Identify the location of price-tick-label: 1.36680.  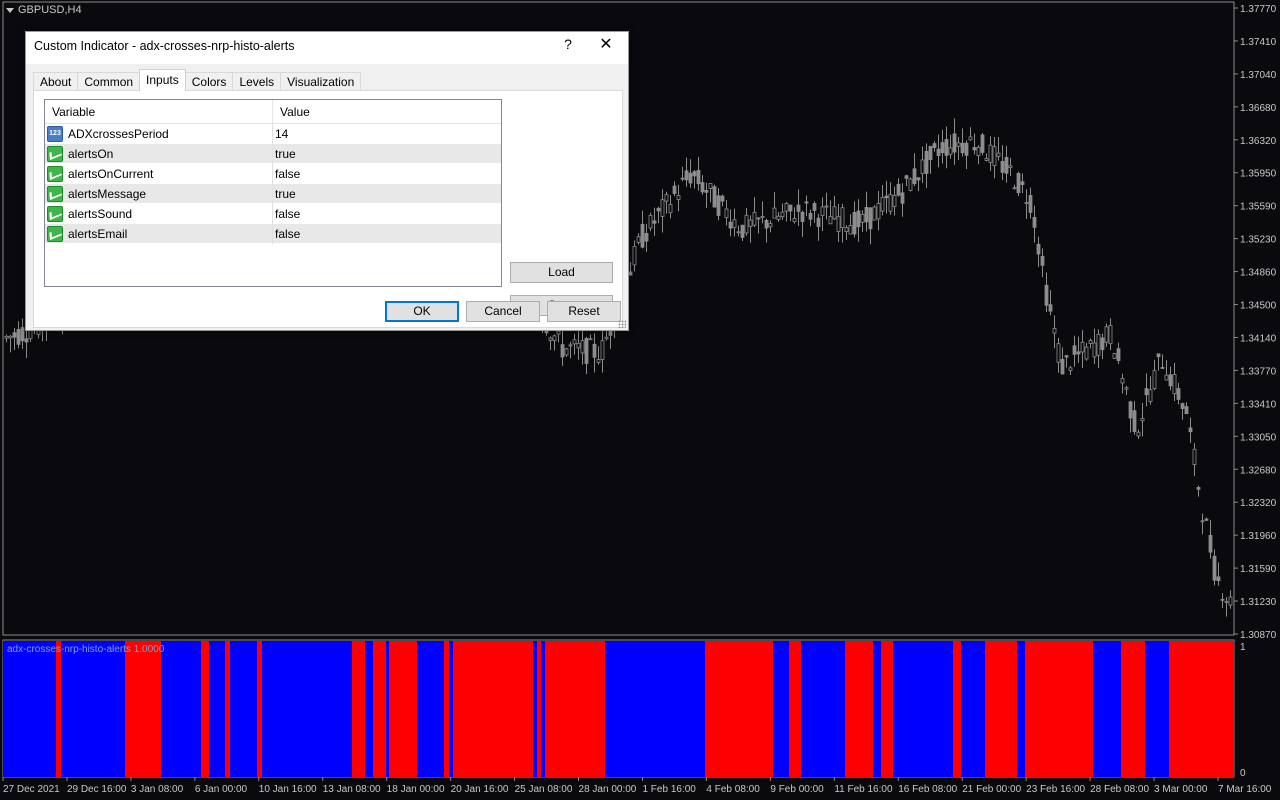
(1258, 108).